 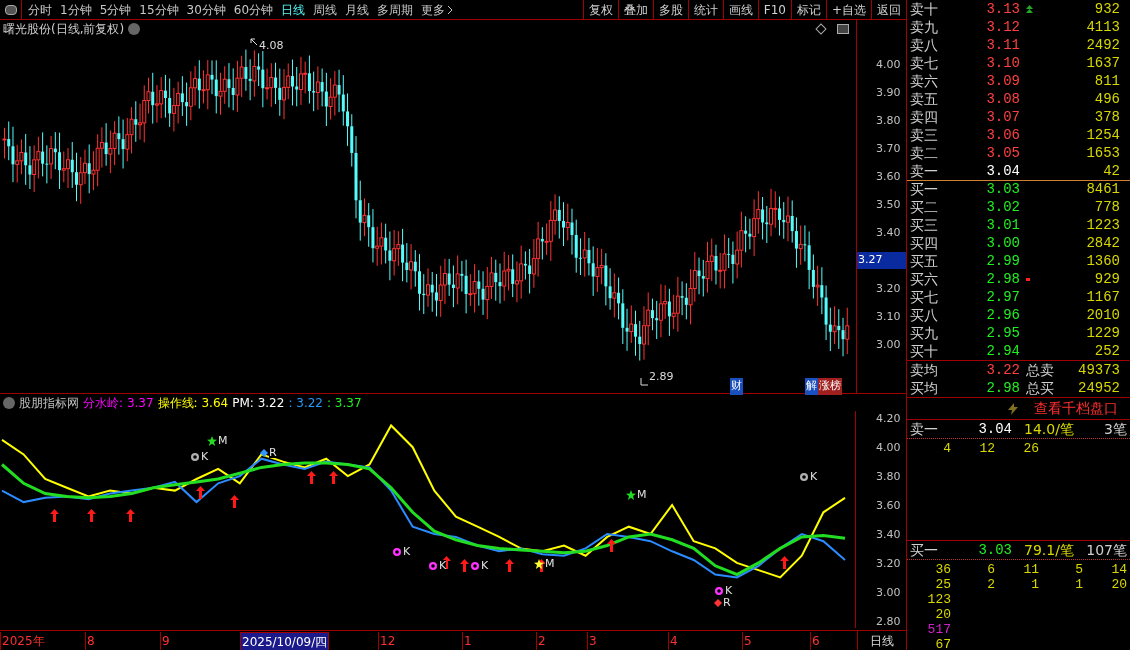 I want to click on order-level-label: 卖八, so click(x=924, y=45).